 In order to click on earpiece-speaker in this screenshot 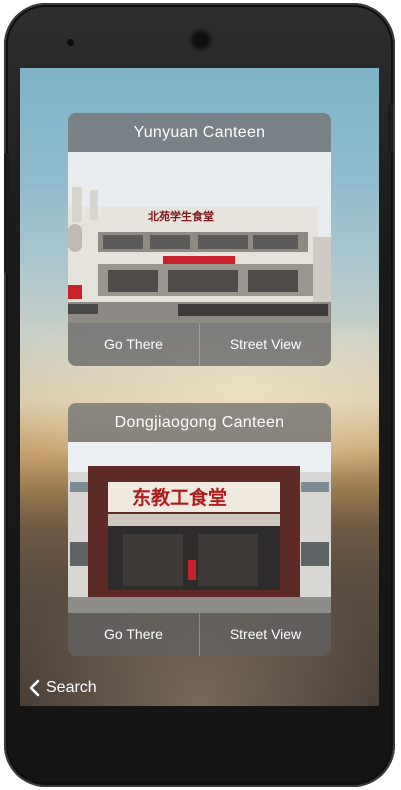, I will do `click(201, 40)`.